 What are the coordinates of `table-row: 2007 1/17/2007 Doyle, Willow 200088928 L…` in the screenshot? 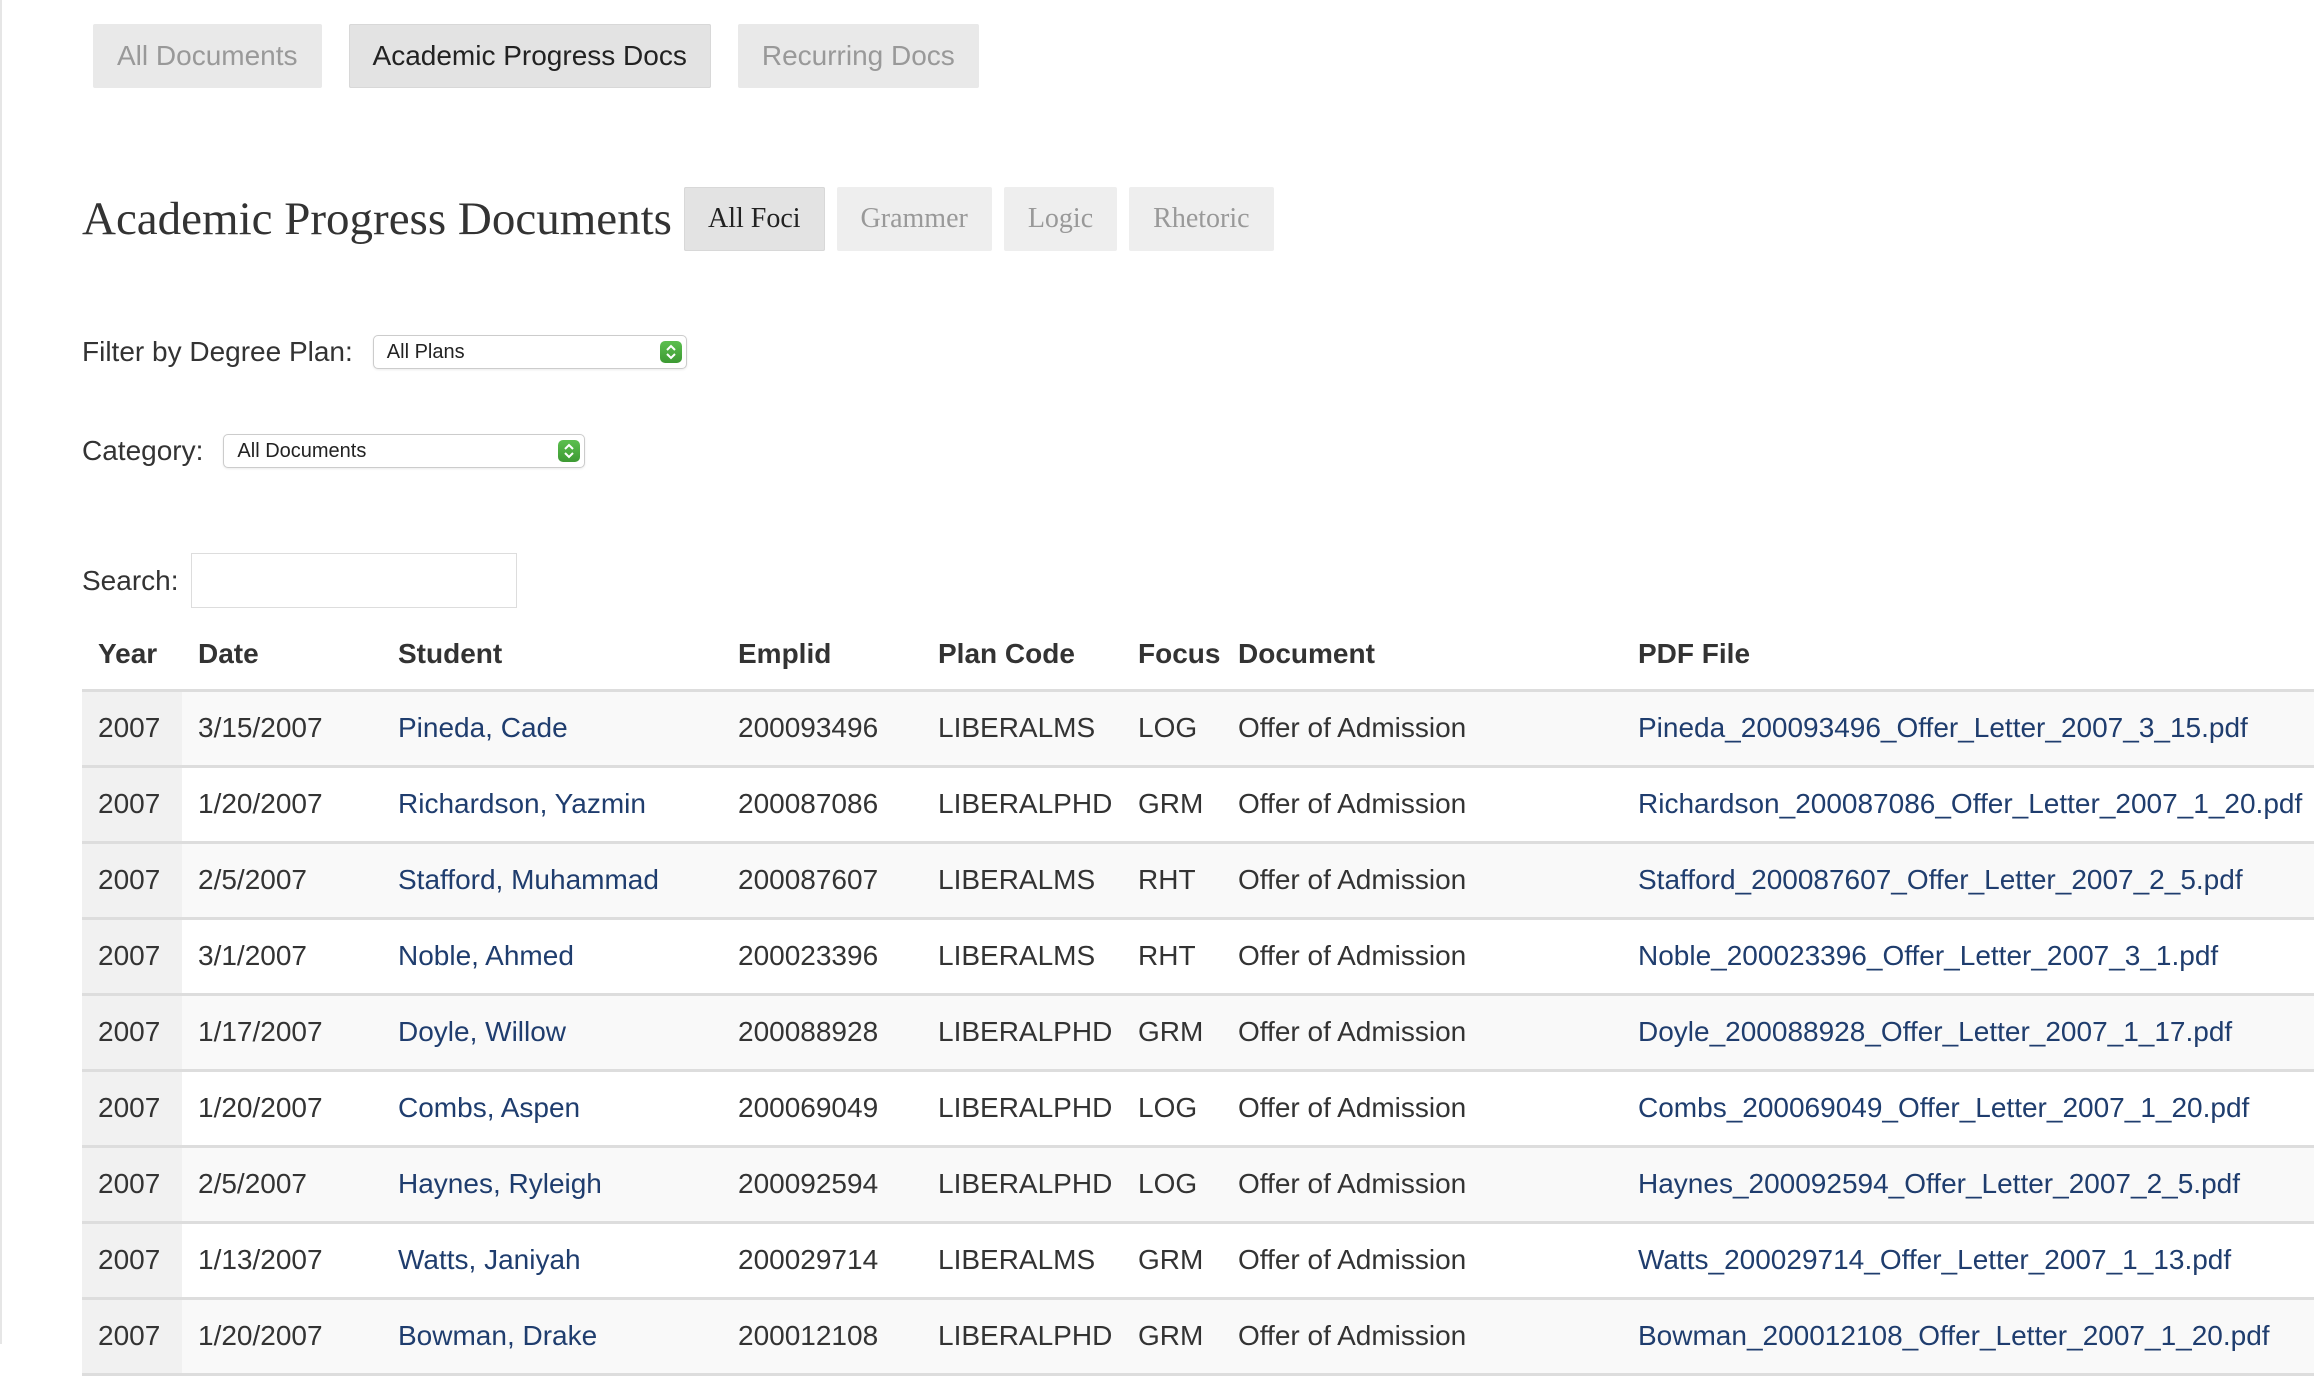 It's located at (1198, 1033).